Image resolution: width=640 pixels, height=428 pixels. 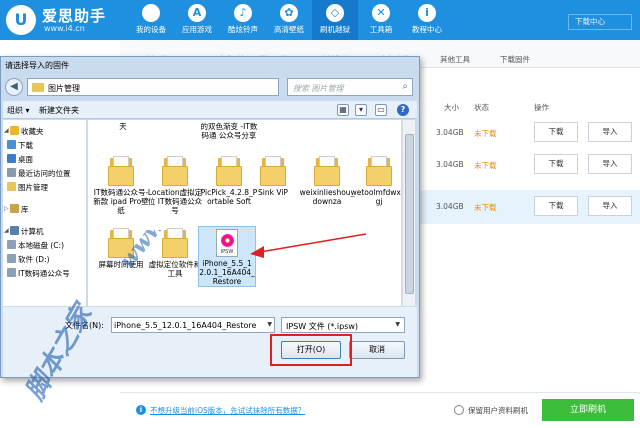 What do you see at coordinates (243, 13) in the screenshot?
I see `bell-icon: ♪` at bounding box center [243, 13].